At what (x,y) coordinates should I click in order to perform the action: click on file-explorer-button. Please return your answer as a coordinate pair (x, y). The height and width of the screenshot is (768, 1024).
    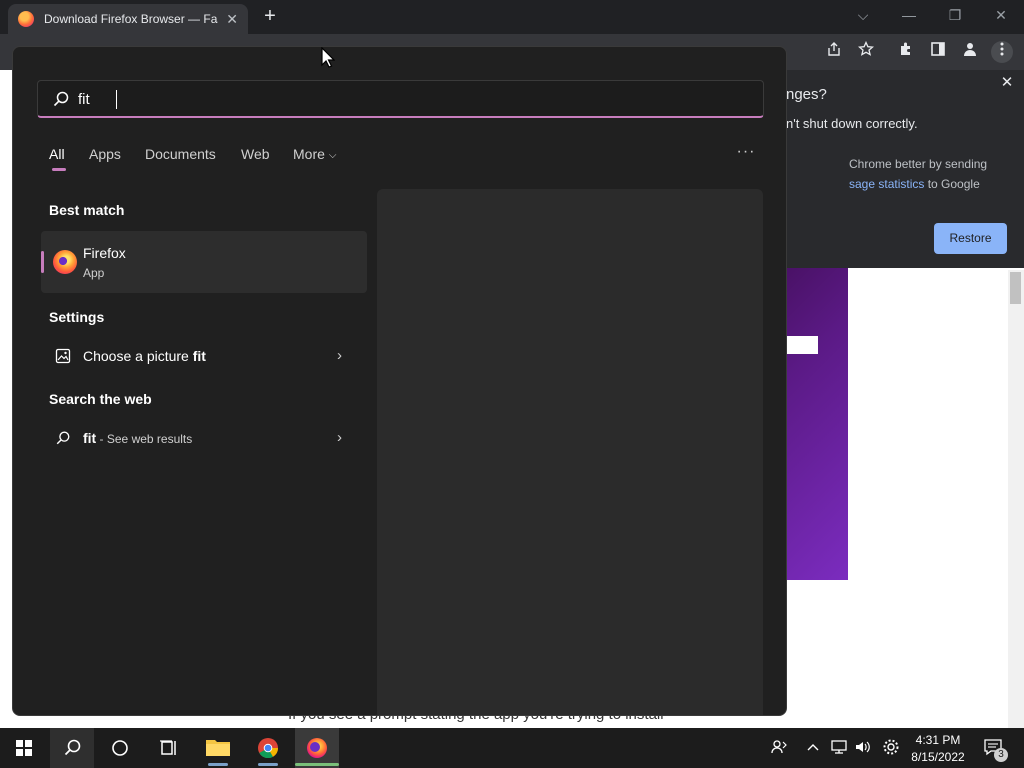
    Looking at the image, I should click on (218, 748).